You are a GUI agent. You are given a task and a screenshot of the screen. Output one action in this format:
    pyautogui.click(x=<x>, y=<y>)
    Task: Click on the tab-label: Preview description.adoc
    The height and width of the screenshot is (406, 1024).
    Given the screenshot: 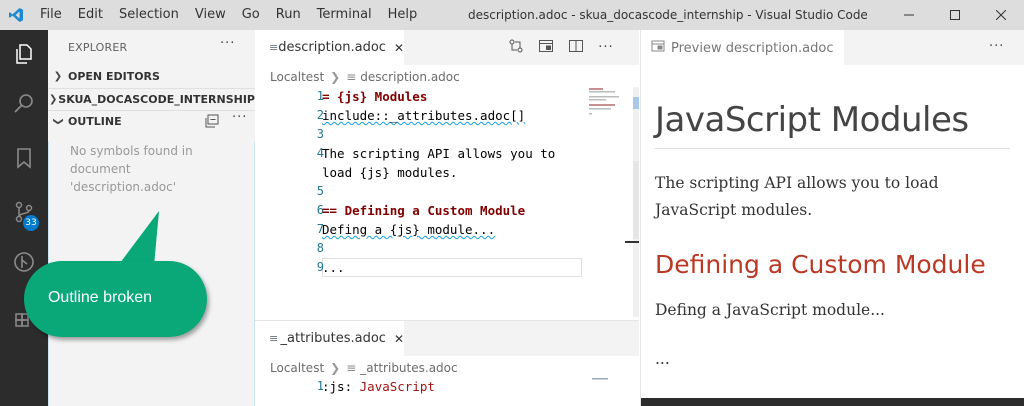 What is the action you would take?
    pyautogui.click(x=752, y=48)
    